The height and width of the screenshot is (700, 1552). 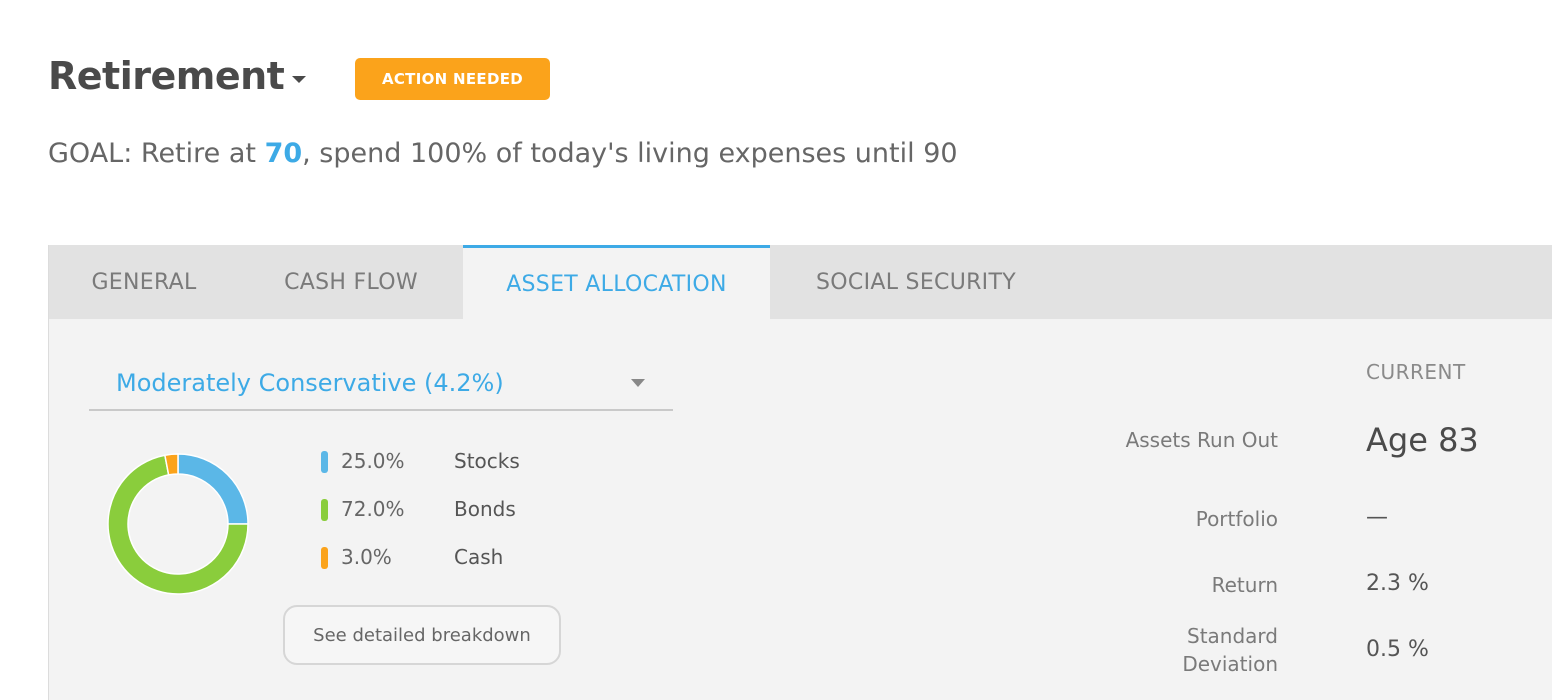 I want to click on allocation-profile-select: Moderately Conservative (4.2%), so click(x=381, y=384).